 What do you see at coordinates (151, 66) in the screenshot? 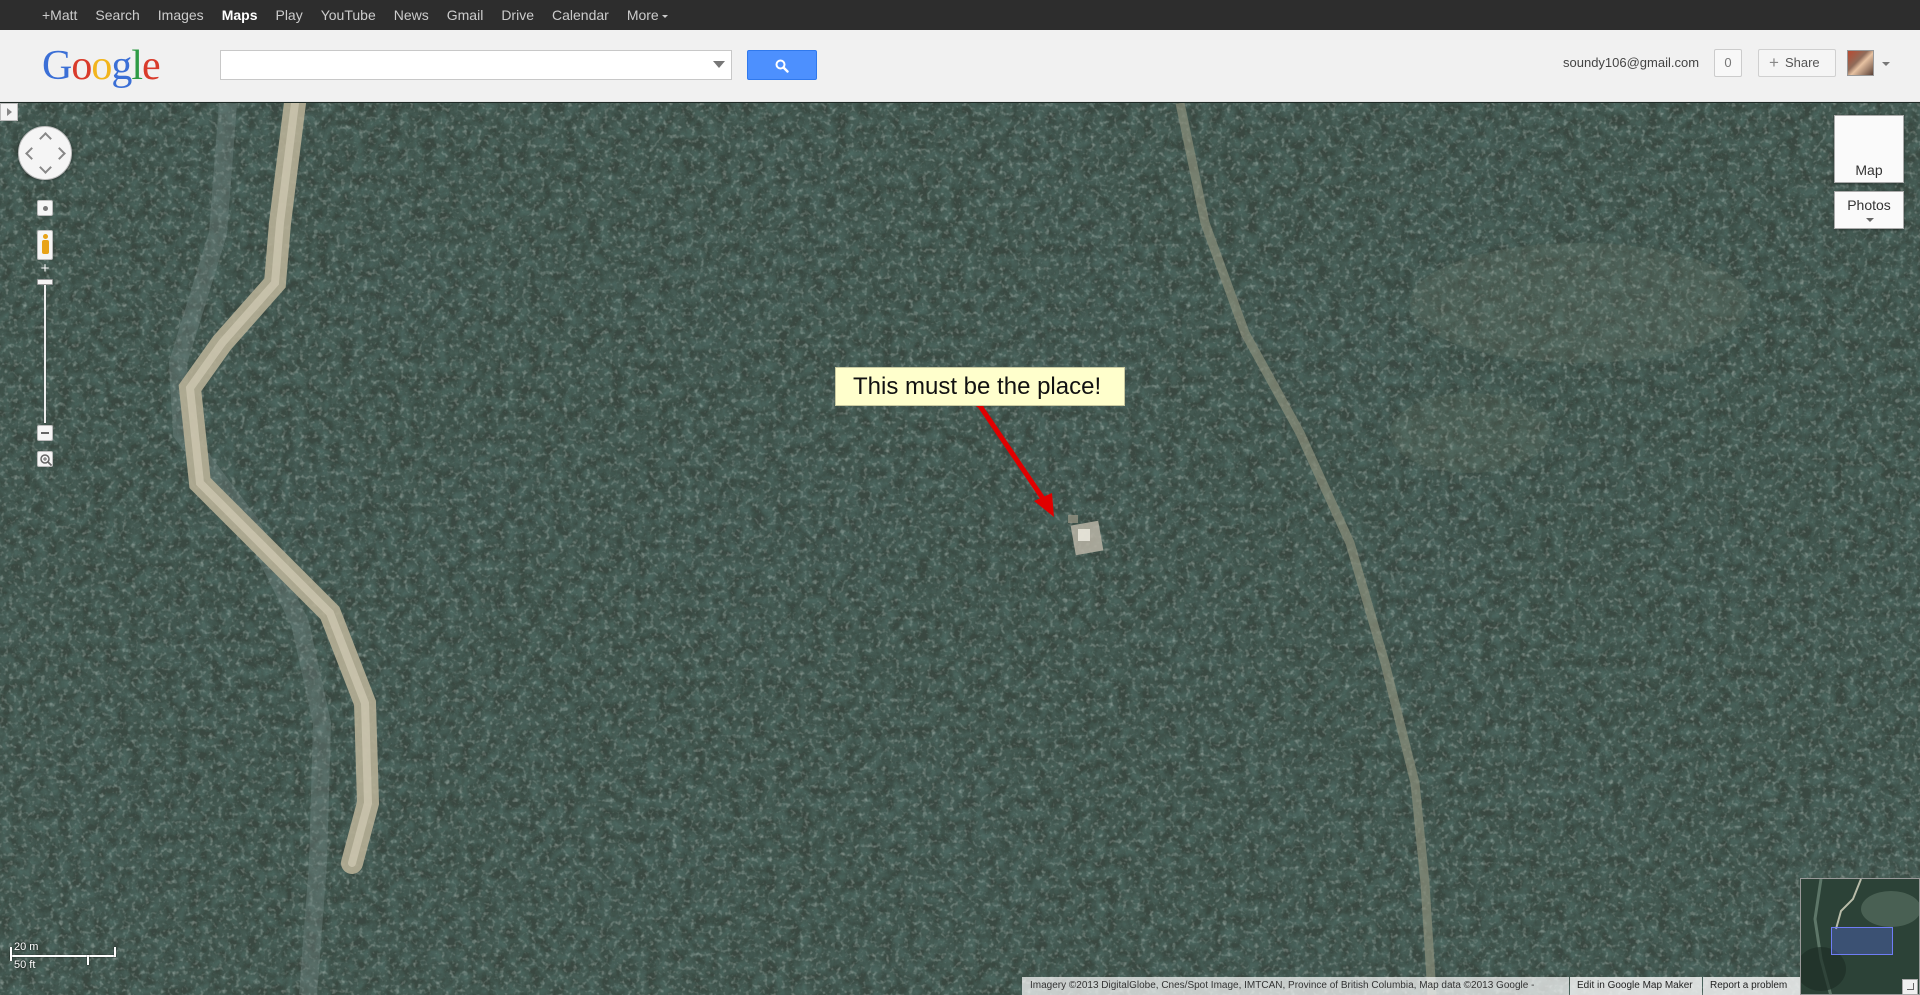
I see `logo-letter: e` at bounding box center [151, 66].